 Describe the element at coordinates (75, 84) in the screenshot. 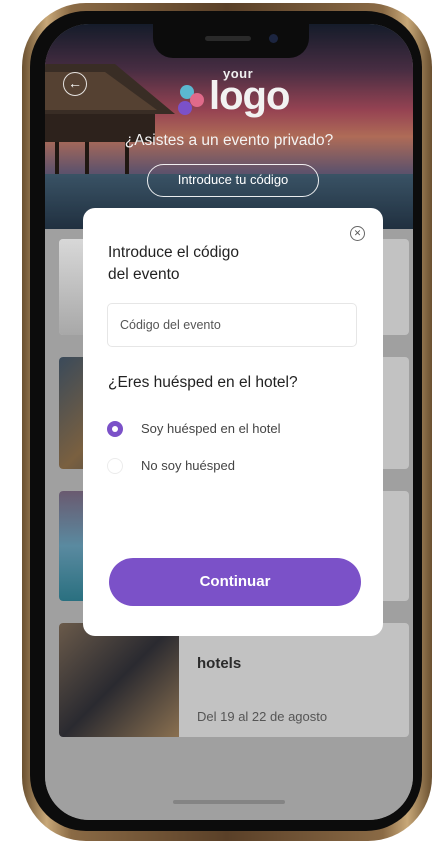

I see `back-arrow-icon: ←` at that location.